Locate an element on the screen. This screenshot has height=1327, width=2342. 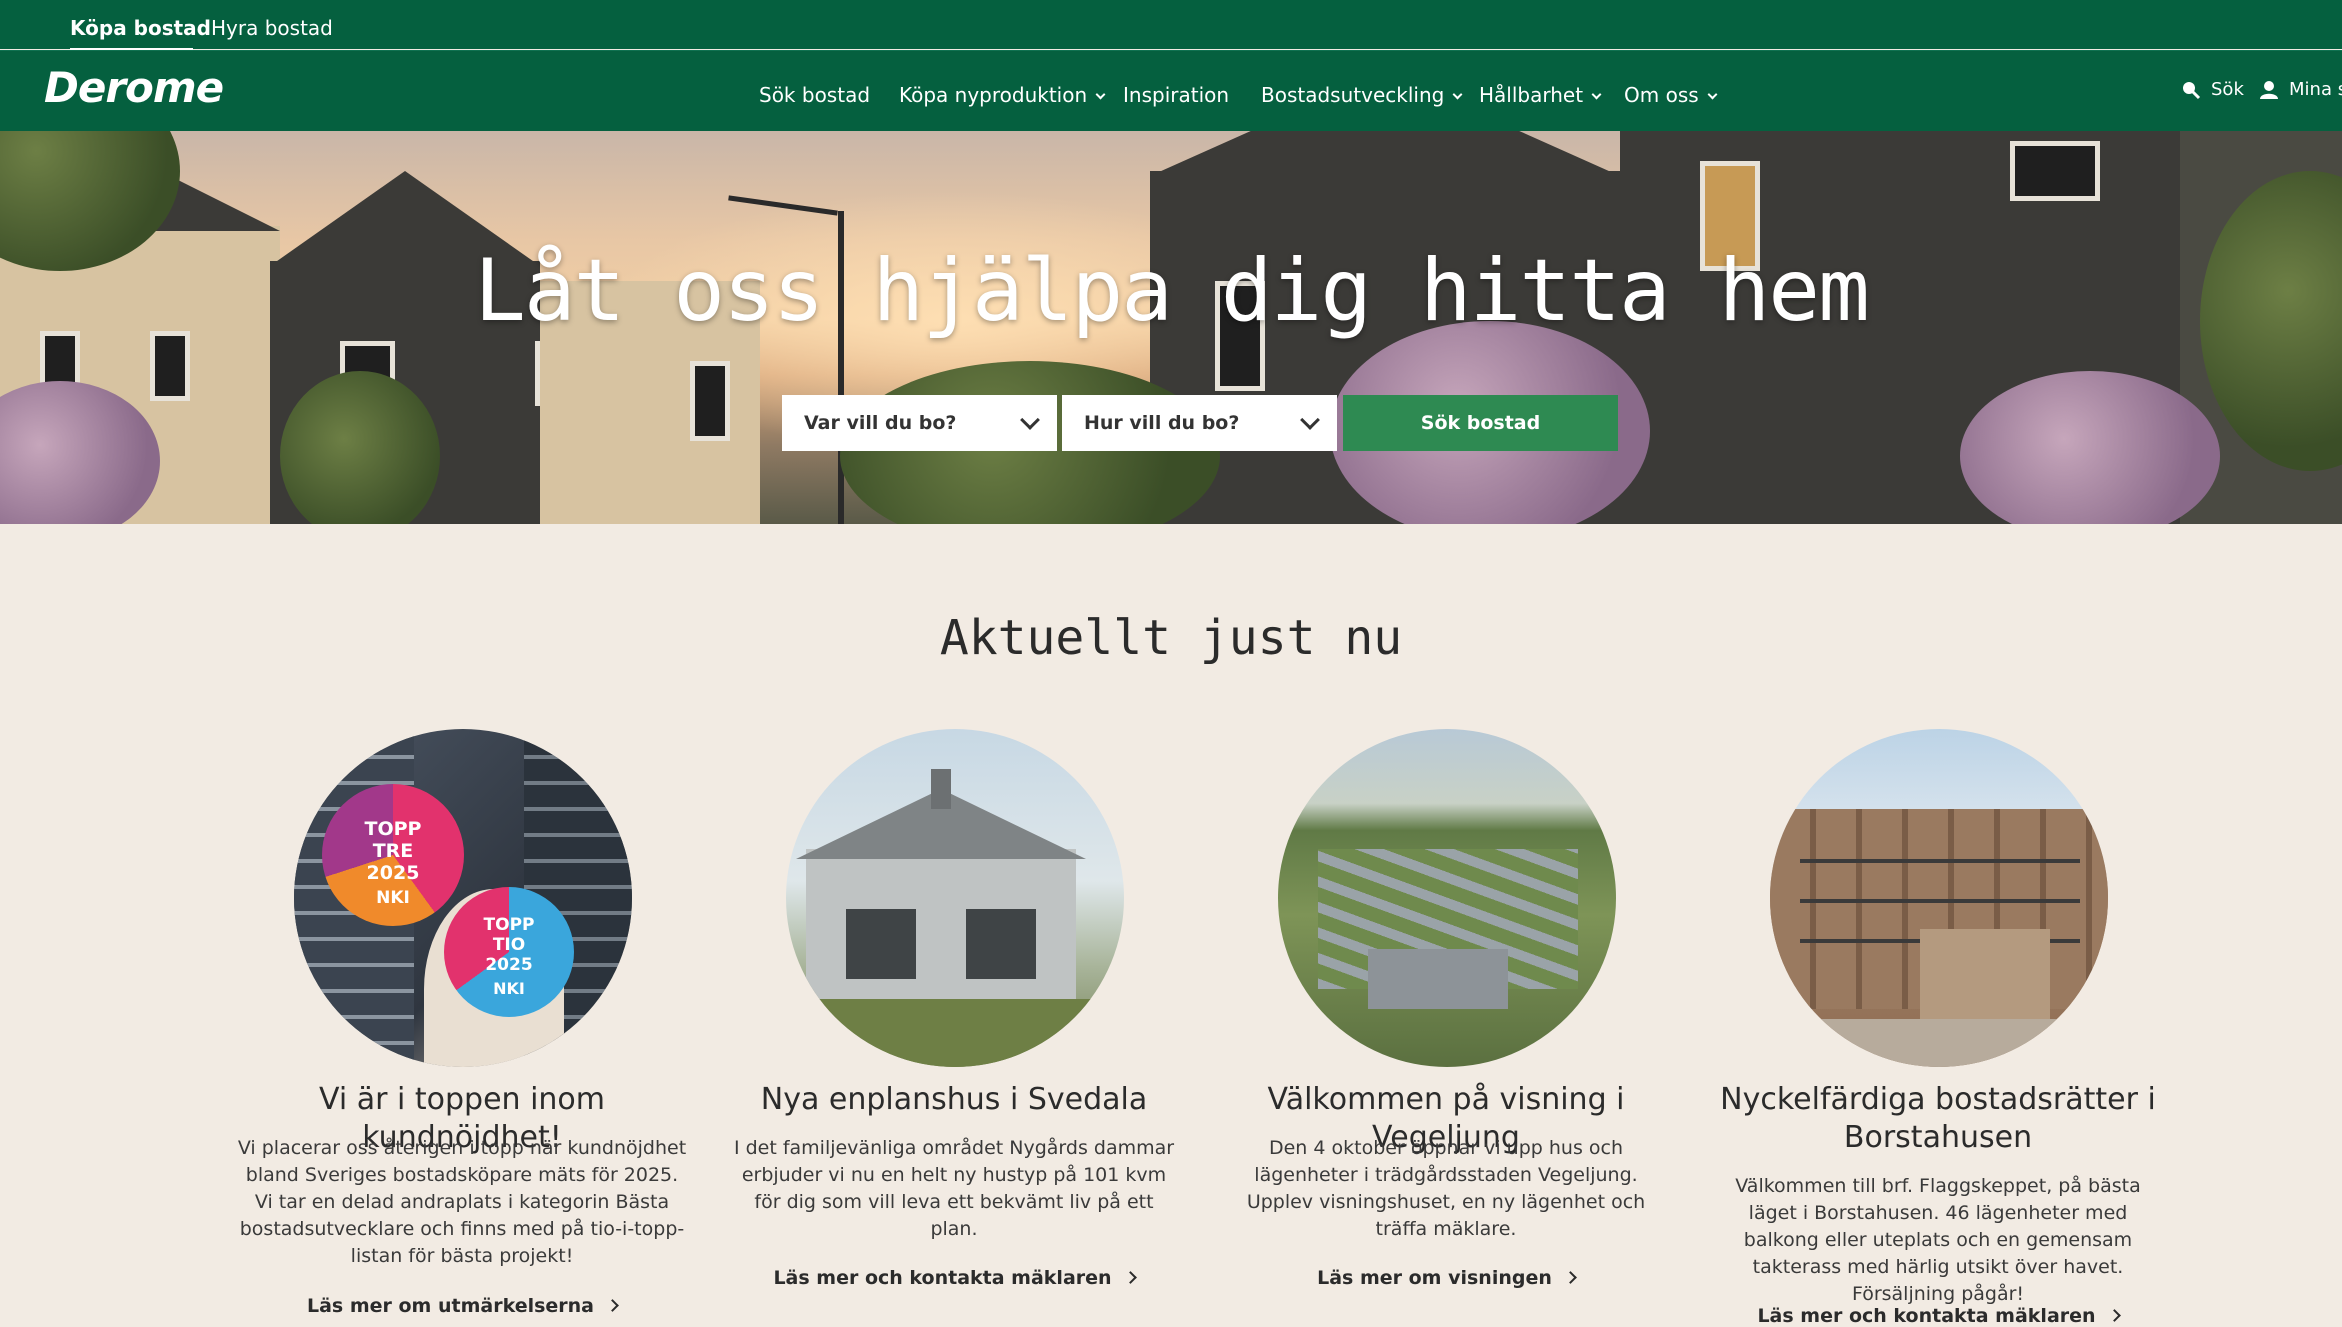
account-link: Mina si is located at coordinates (2300, 89).